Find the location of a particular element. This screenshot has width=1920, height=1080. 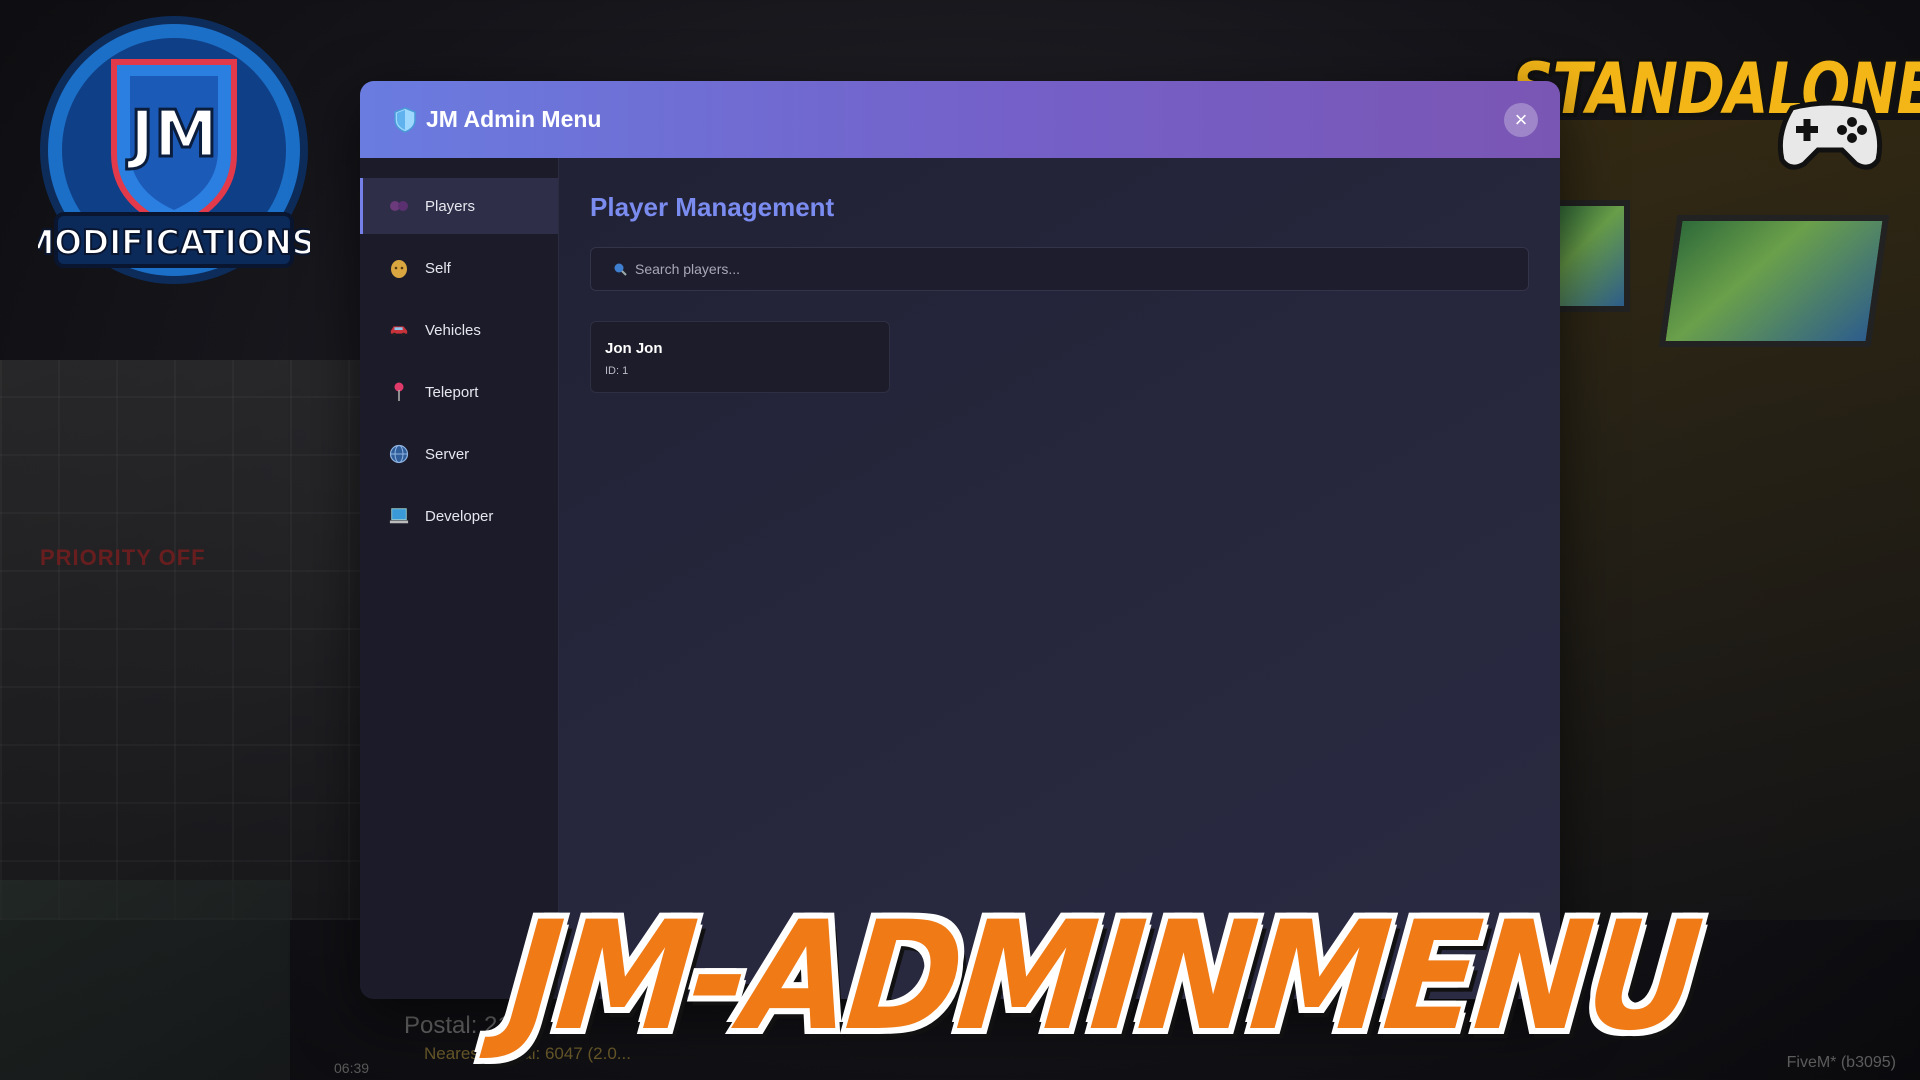

sidebar-item-label: Server is located at coordinates (447, 454).